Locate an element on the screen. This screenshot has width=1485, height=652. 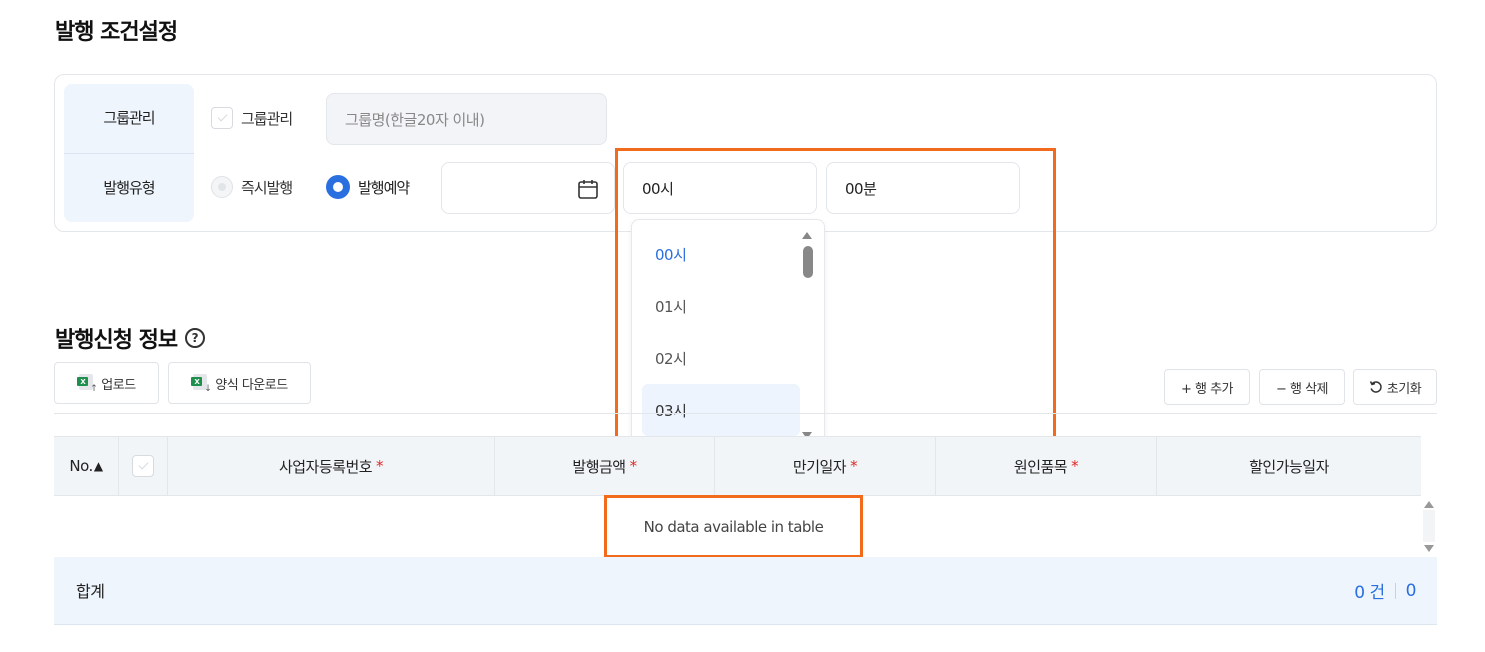
reset-button-label: 초기화 is located at coordinates (1404, 389).